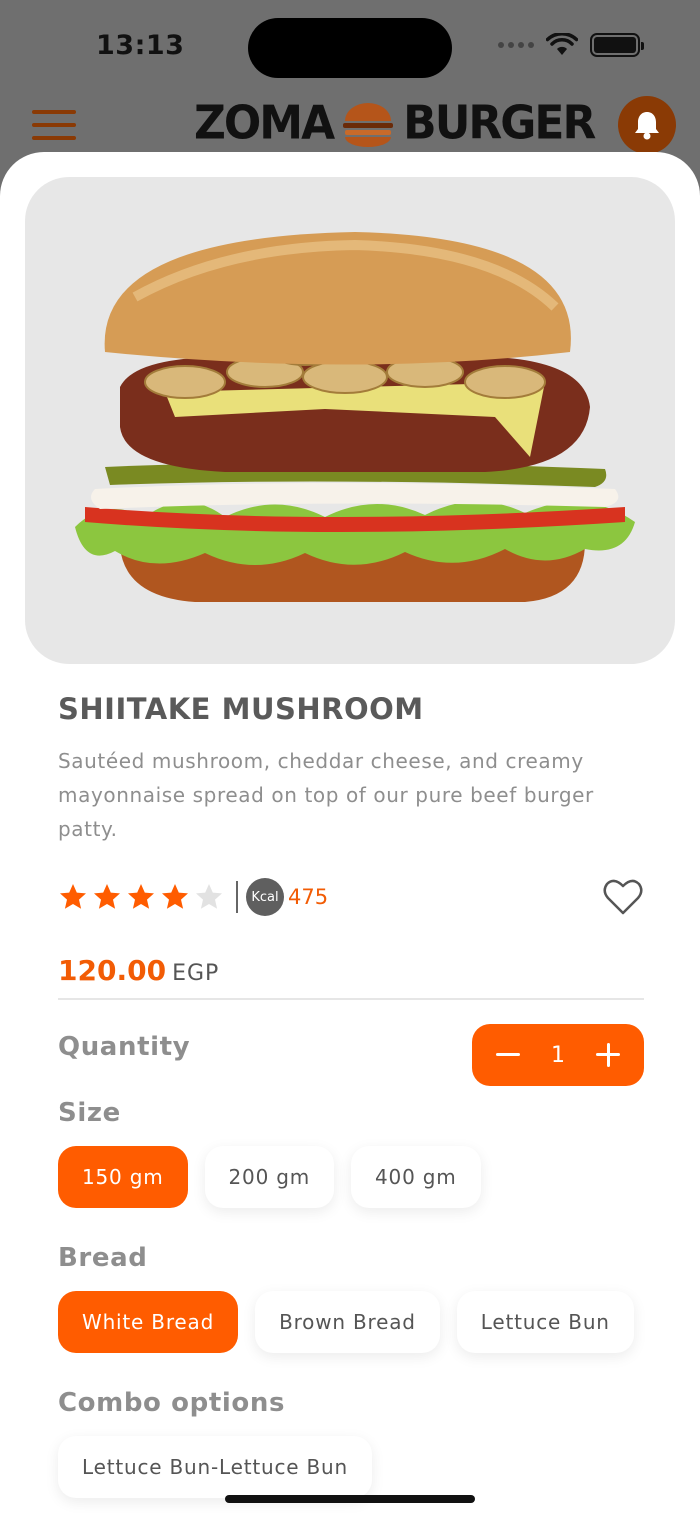 The image size is (700, 1517). Describe the element at coordinates (351, 999) in the screenshot. I see `price-divider` at that location.